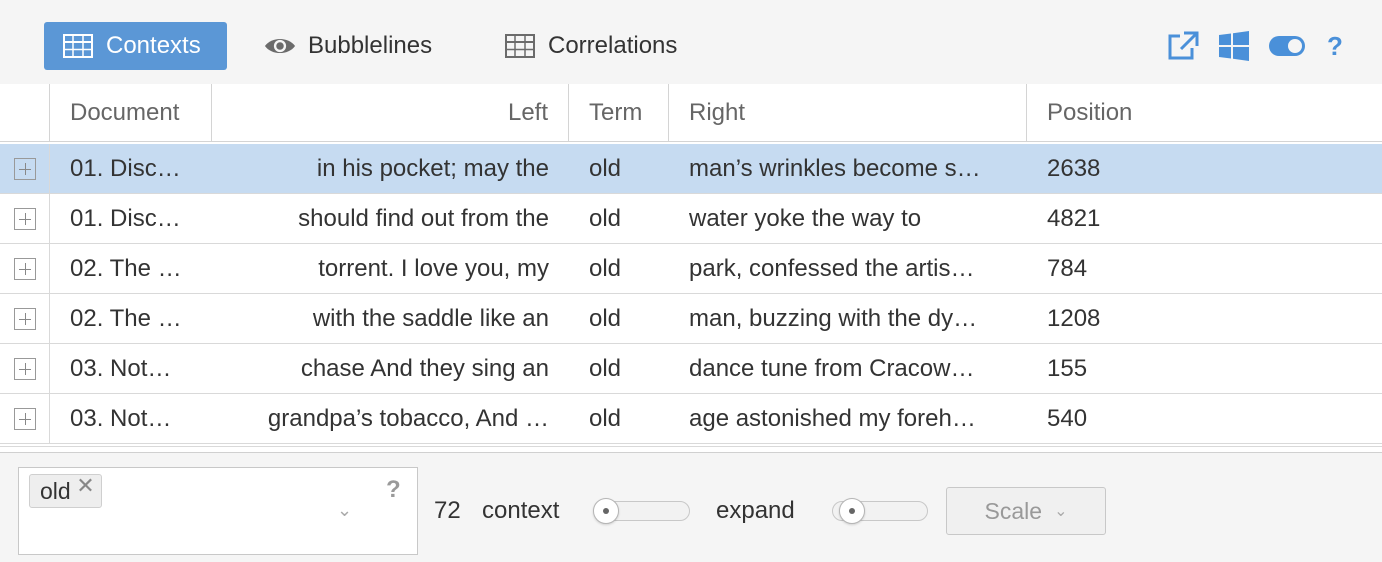 The width and height of the screenshot is (1382, 562). I want to click on header-position: Position, so click(1204, 113).